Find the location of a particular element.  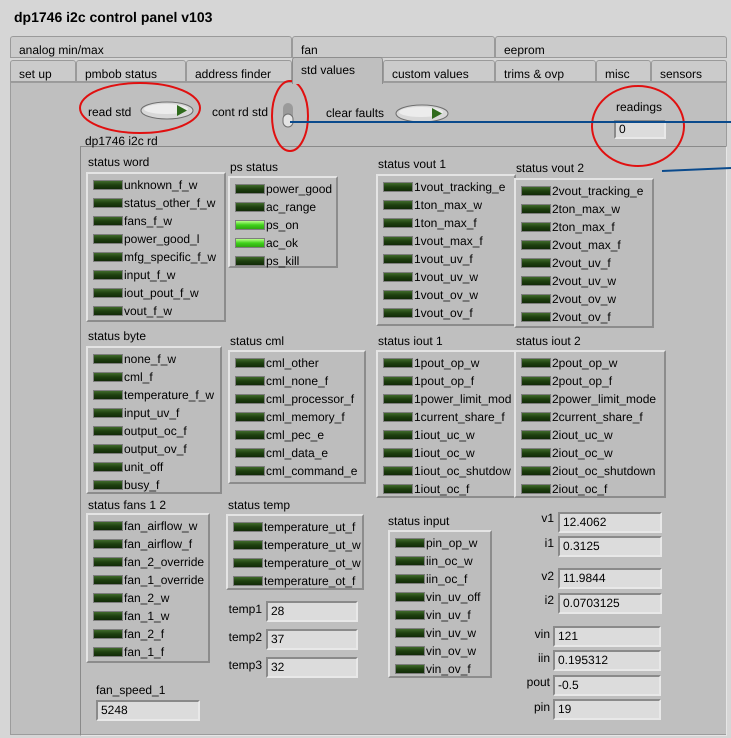

group-title: status input is located at coordinates (419, 521).